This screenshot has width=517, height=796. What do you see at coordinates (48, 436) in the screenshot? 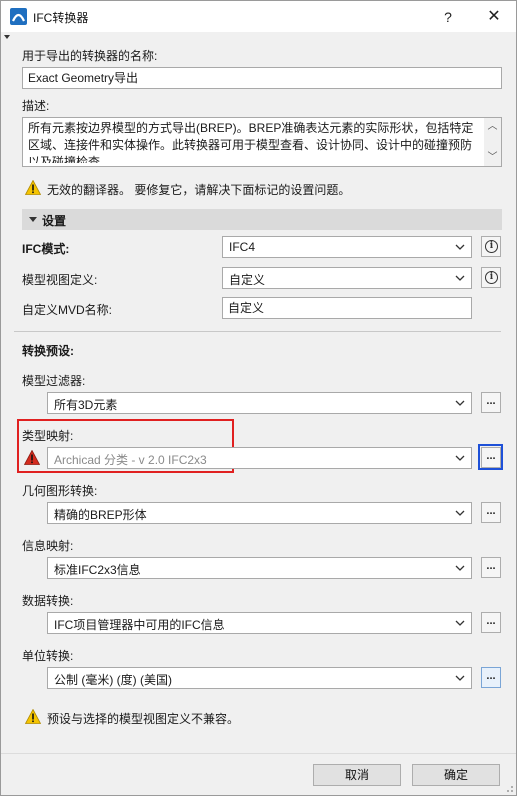
I see `type-mapping-label: 类型映射:` at bounding box center [48, 436].